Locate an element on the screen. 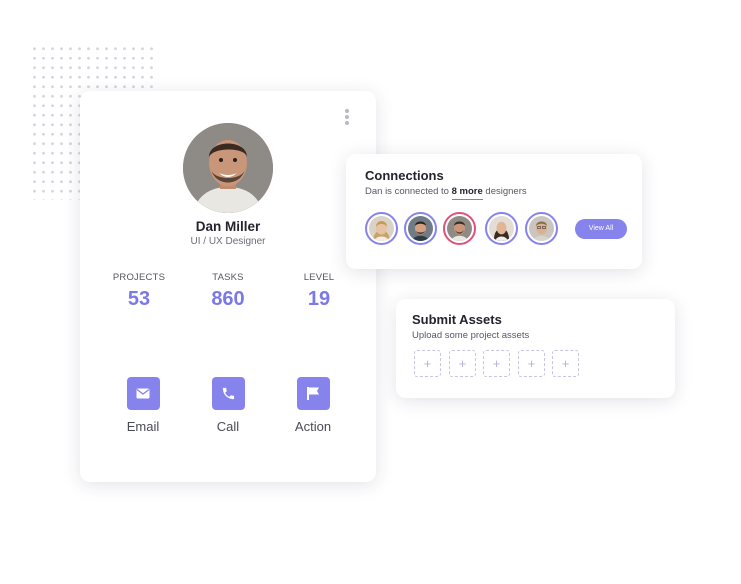 The height and width of the screenshot is (584, 741). stat-label: LEVEL is located at coordinates (319, 277).